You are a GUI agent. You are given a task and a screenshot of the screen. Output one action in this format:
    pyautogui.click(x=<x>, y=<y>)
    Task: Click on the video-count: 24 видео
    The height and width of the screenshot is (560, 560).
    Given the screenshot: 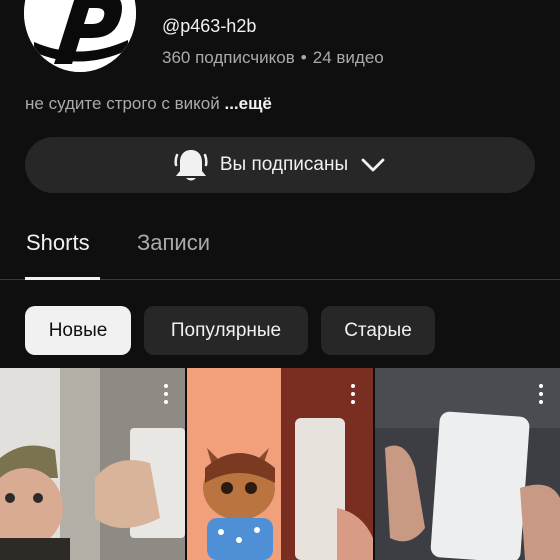 What is the action you would take?
    pyautogui.click(x=348, y=57)
    